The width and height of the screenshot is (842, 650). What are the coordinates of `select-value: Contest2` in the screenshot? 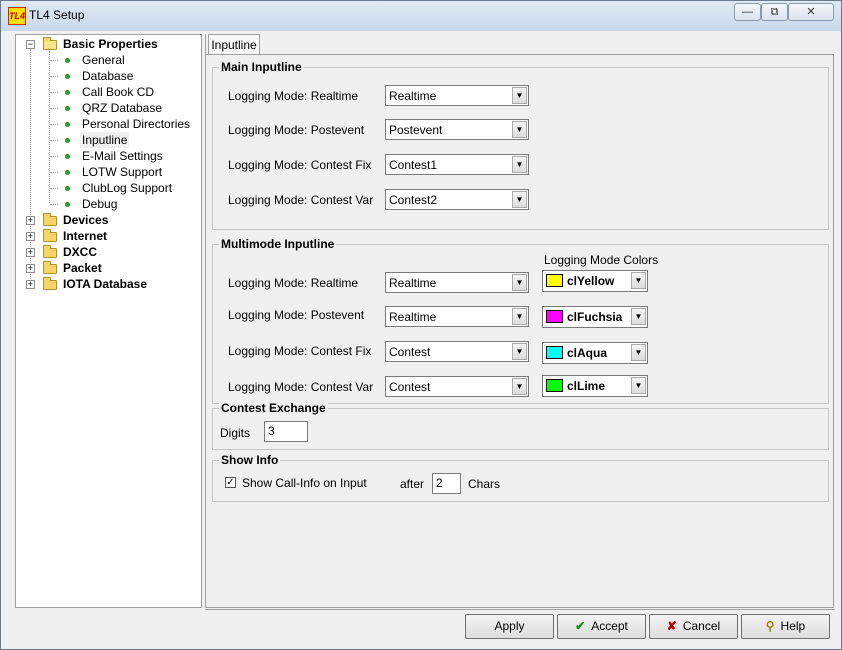 It's located at (413, 200).